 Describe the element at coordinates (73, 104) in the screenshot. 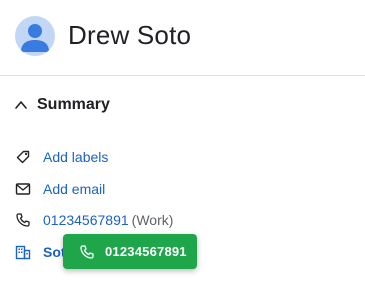

I see `summary-title: Summary` at that location.